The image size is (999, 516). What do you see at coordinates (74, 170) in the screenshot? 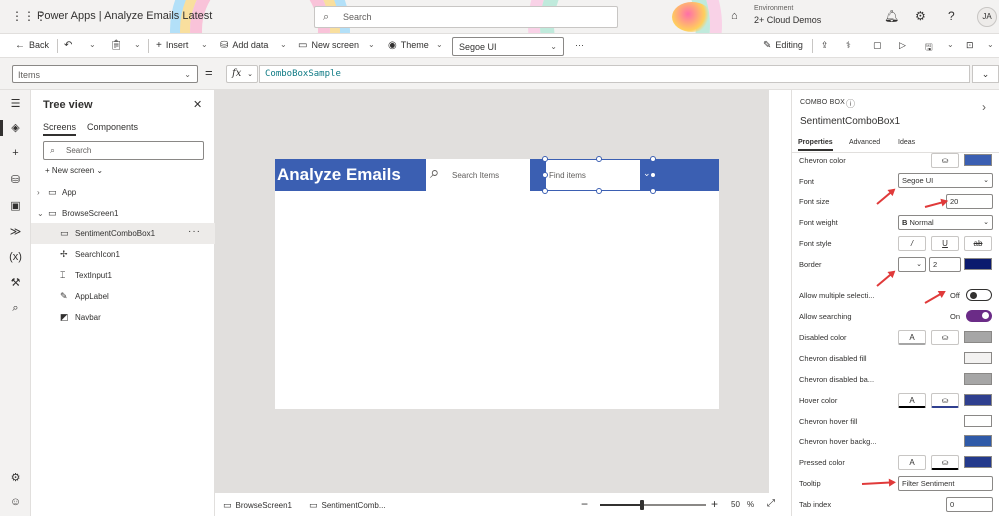
I see `new-screen-button: + New screen ⌄` at bounding box center [74, 170].